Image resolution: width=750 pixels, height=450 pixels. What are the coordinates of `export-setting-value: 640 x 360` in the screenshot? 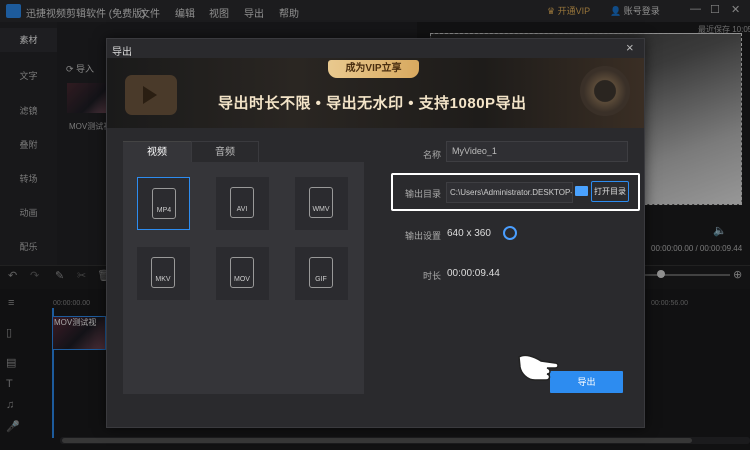 It's located at (469, 233).